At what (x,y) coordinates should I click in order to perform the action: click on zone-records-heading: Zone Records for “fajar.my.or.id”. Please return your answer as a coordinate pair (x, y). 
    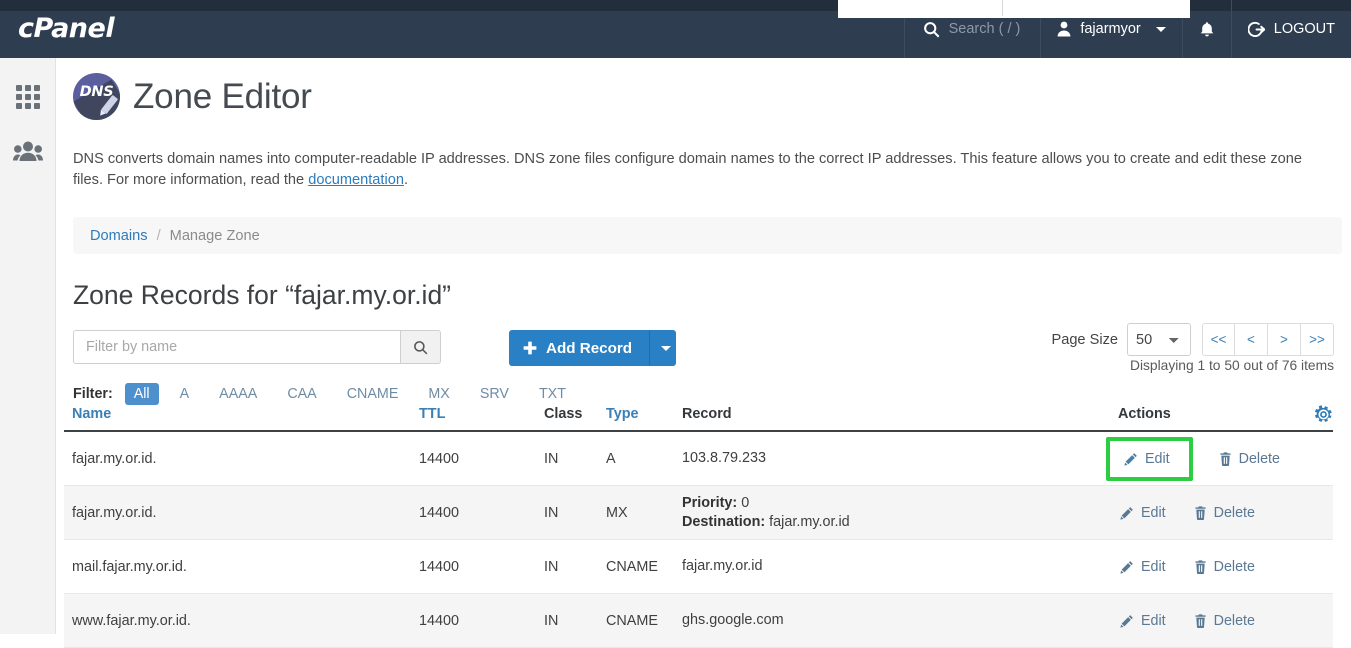
    Looking at the image, I should click on (262, 295).